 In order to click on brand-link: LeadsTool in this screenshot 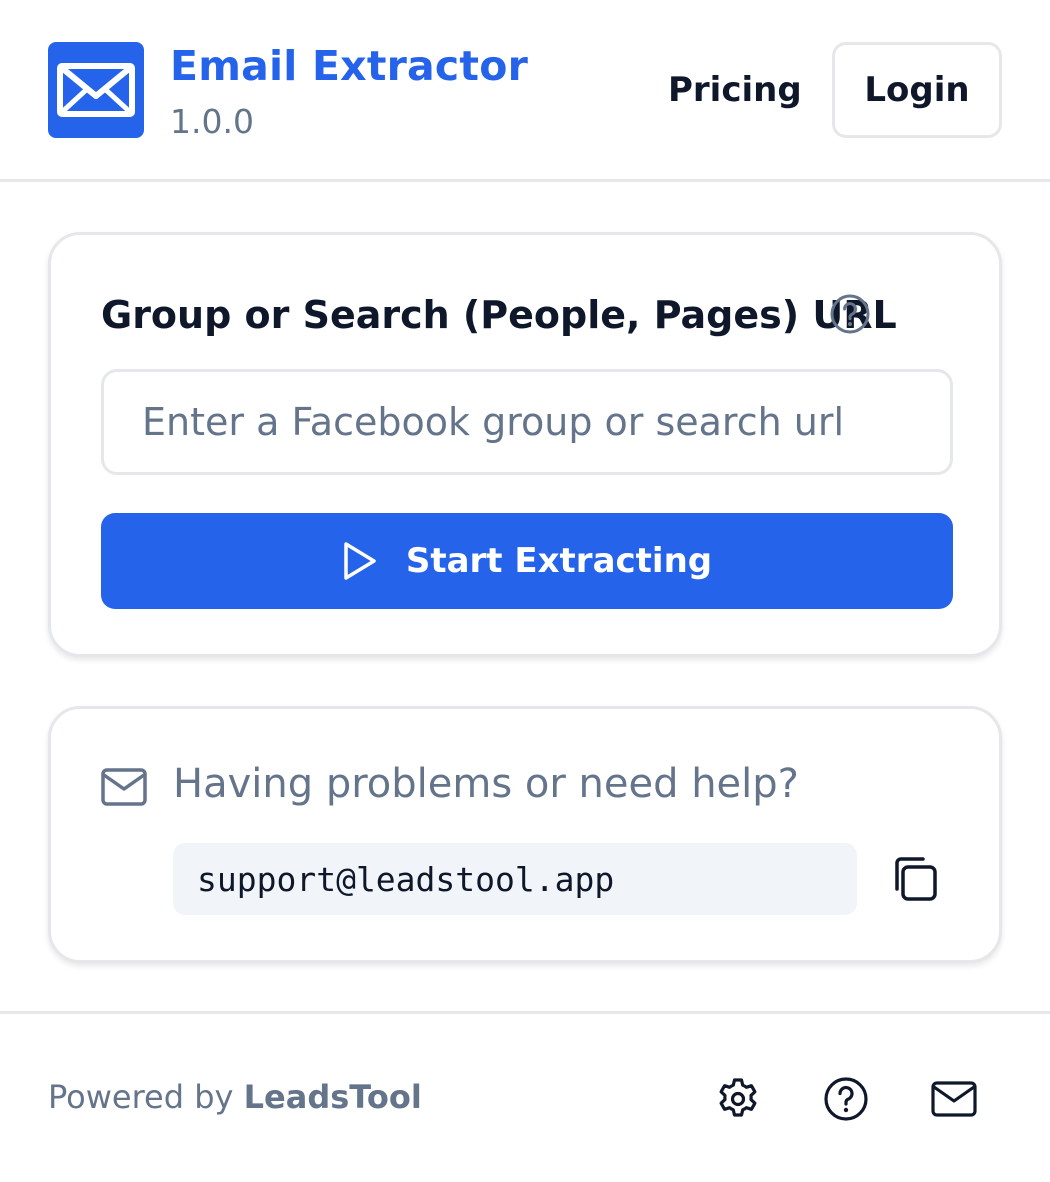, I will do `click(333, 1097)`.